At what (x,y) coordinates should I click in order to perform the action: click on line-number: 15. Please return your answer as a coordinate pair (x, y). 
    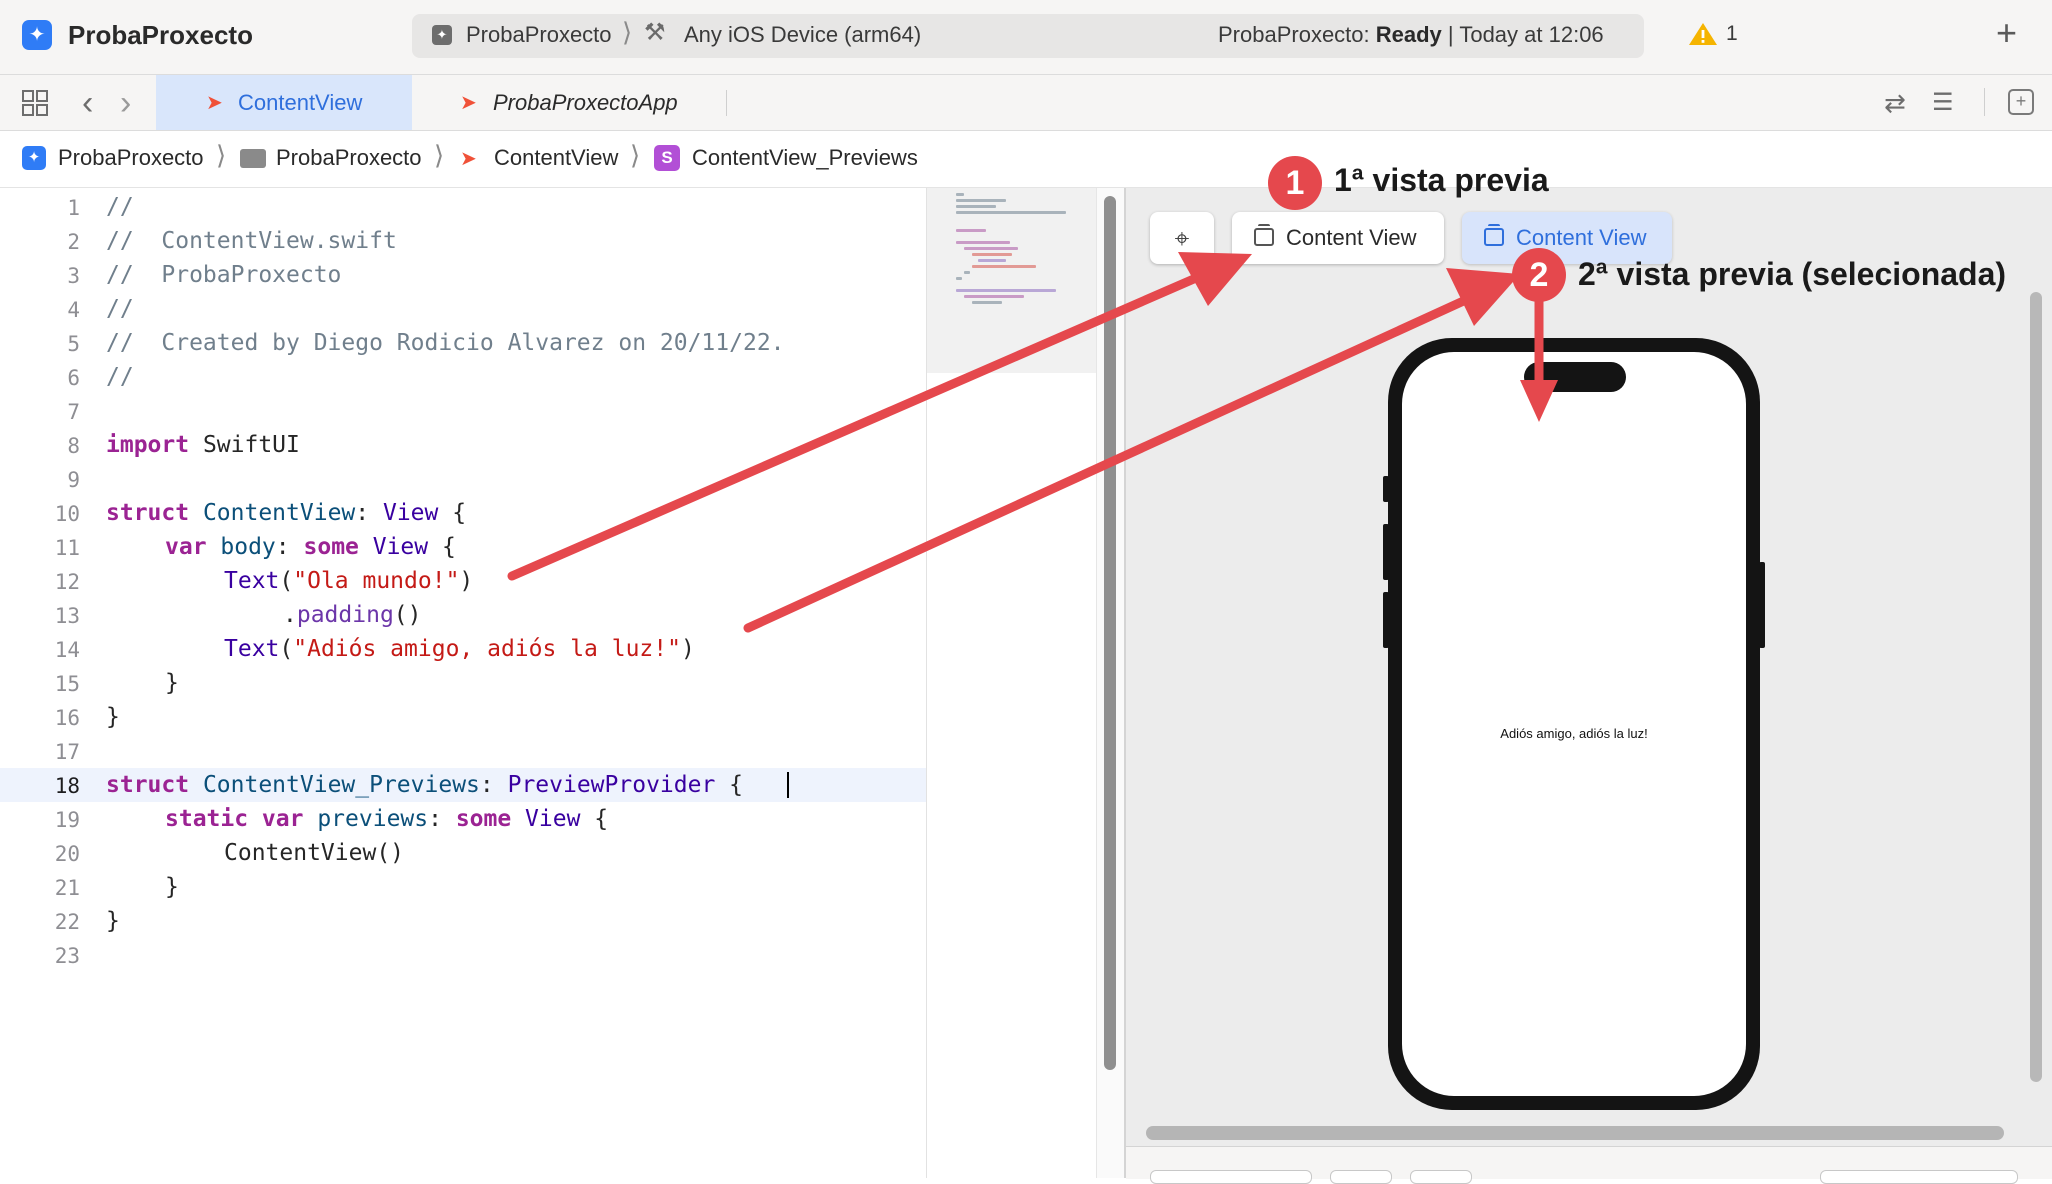
    Looking at the image, I should click on (67, 684).